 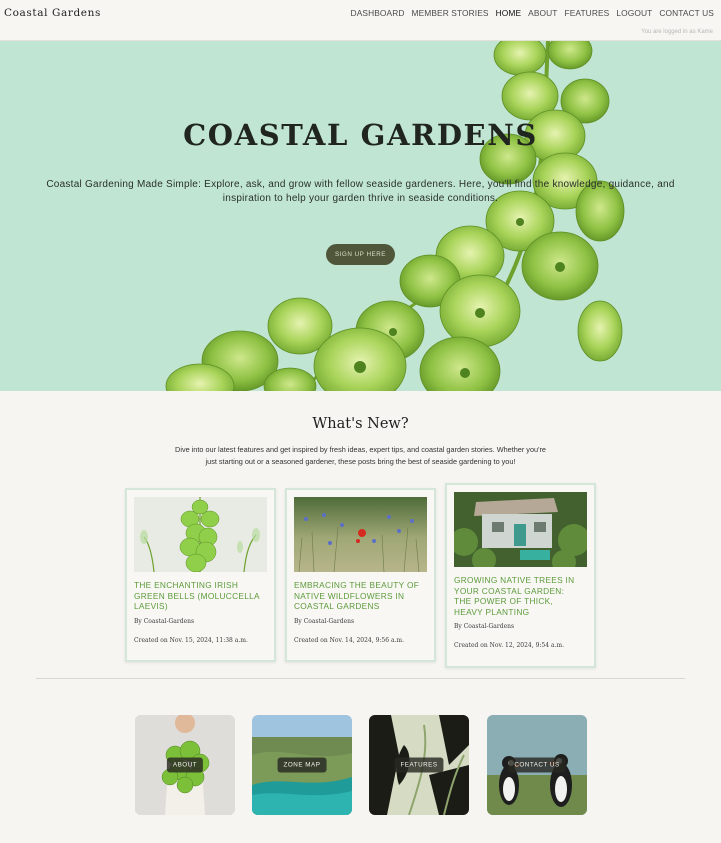 I want to click on sign-up-button: SIGN UP HERE, so click(x=360, y=254).